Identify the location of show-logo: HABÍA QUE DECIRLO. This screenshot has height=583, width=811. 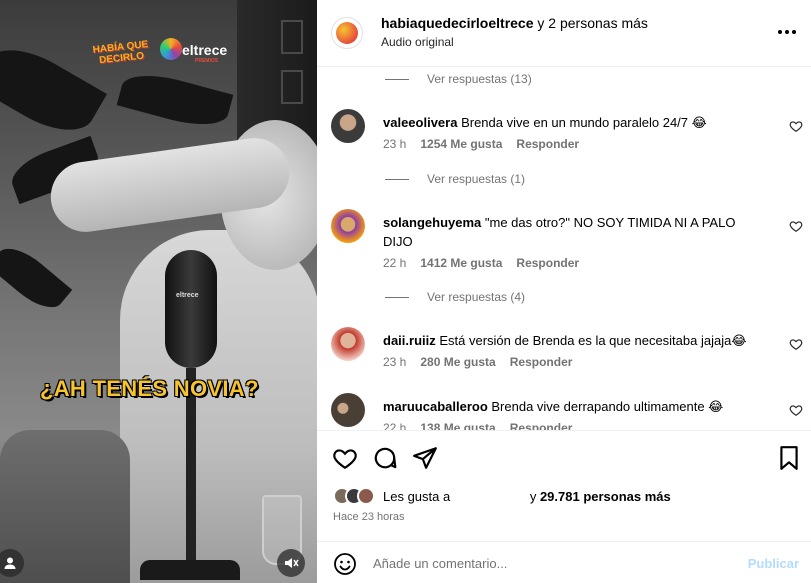
(120, 53).